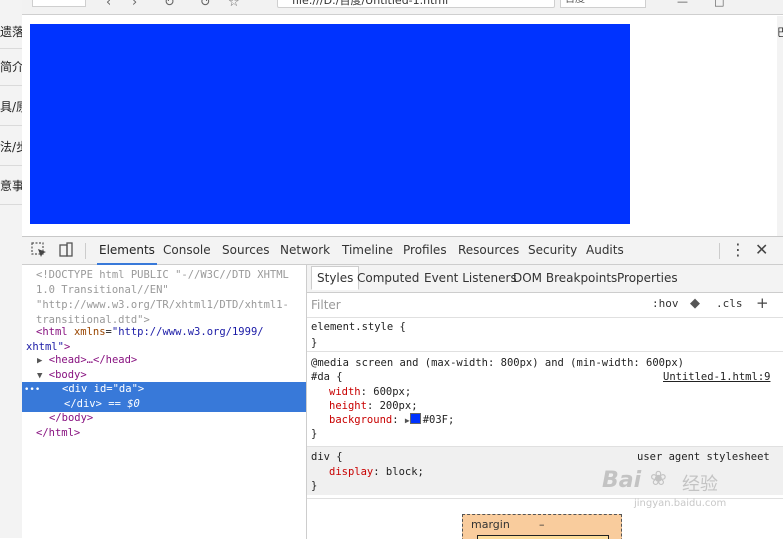 The image size is (783, 539). I want to click on paw-icon: ❀, so click(658, 478).